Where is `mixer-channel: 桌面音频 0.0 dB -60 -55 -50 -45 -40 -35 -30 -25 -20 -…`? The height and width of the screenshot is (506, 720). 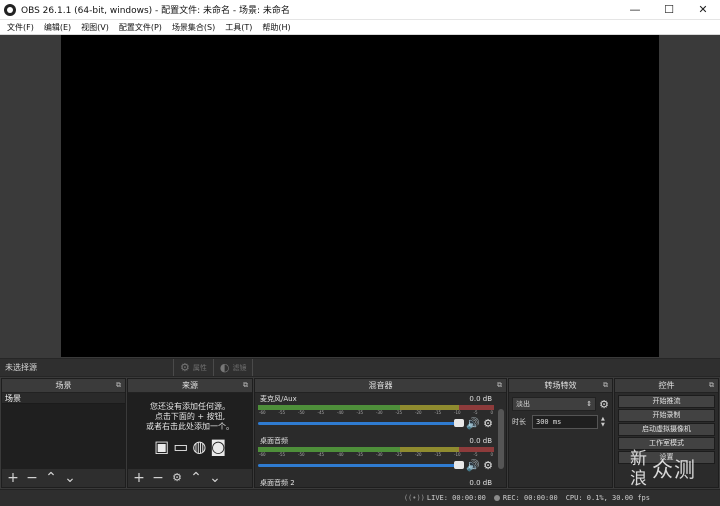
mixer-channel: 桌面音频 0.0 dB -60 -55 -50 -45 -40 -35 -30 -25 -20 -… is located at coordinates (376, 457).